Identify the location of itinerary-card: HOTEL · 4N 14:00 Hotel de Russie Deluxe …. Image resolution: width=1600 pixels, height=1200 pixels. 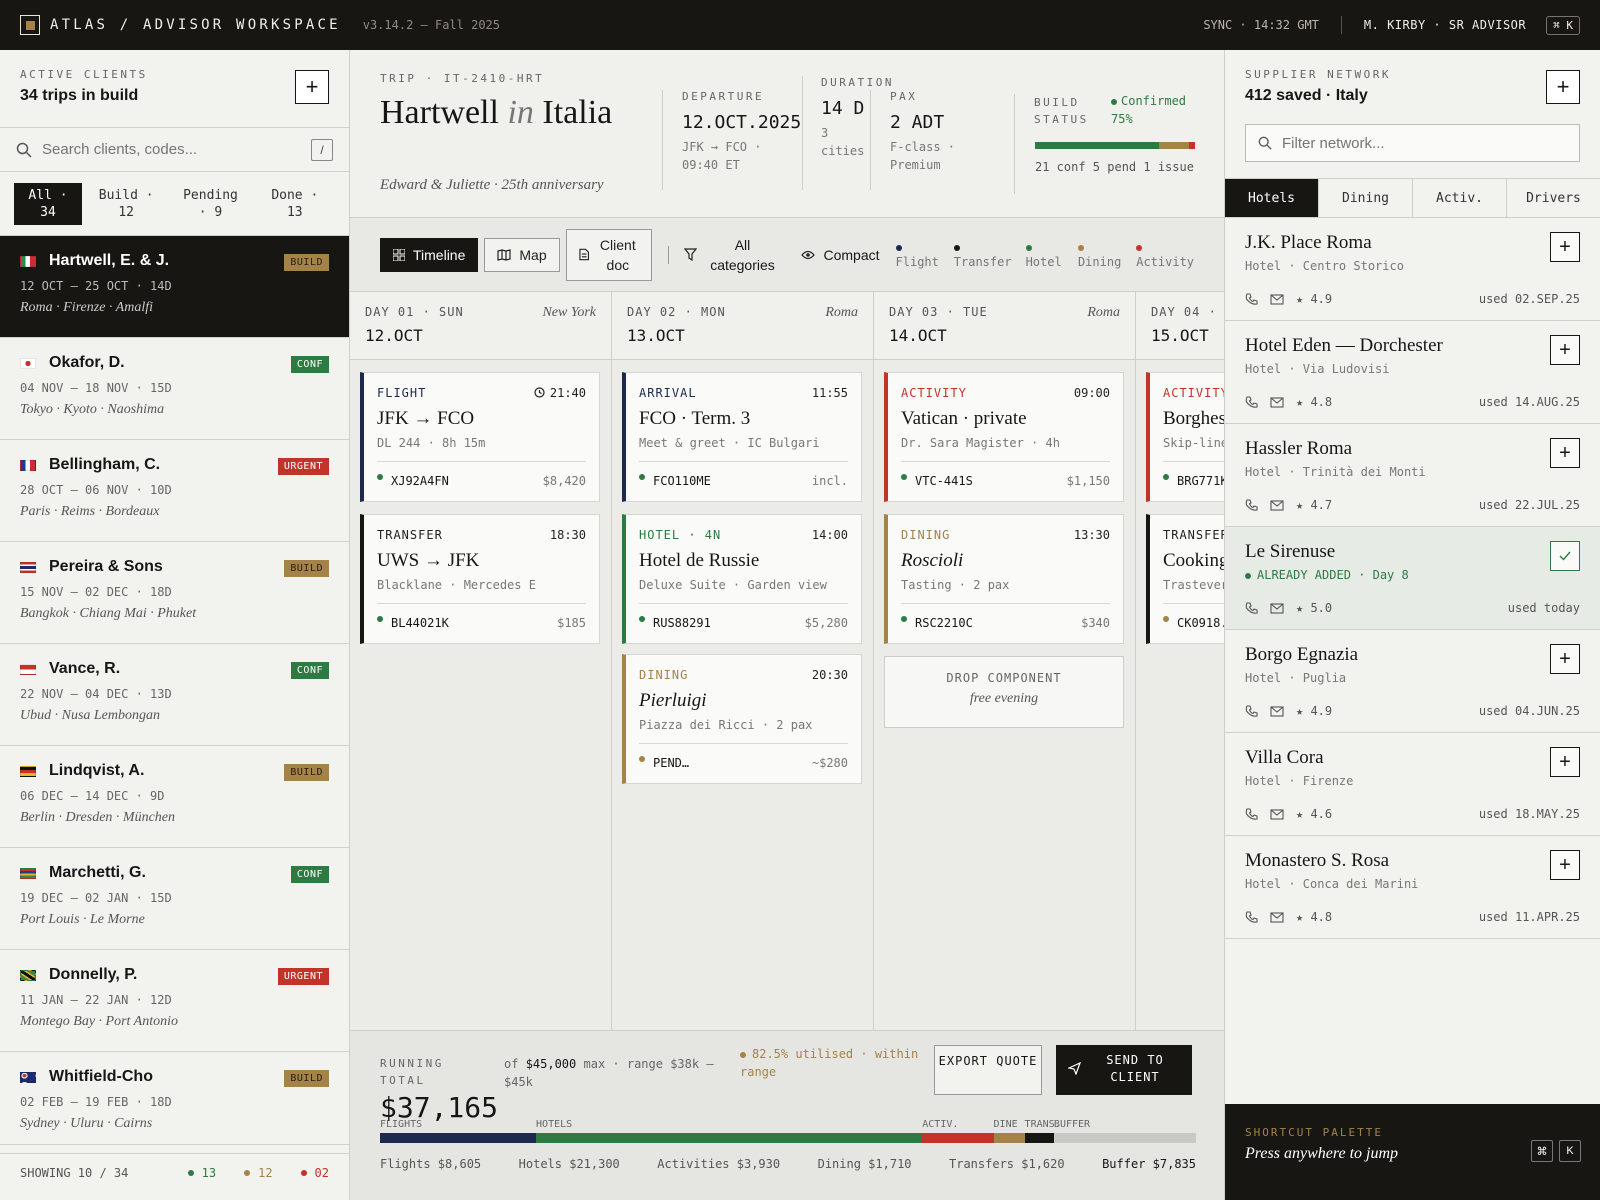
(742, 579).